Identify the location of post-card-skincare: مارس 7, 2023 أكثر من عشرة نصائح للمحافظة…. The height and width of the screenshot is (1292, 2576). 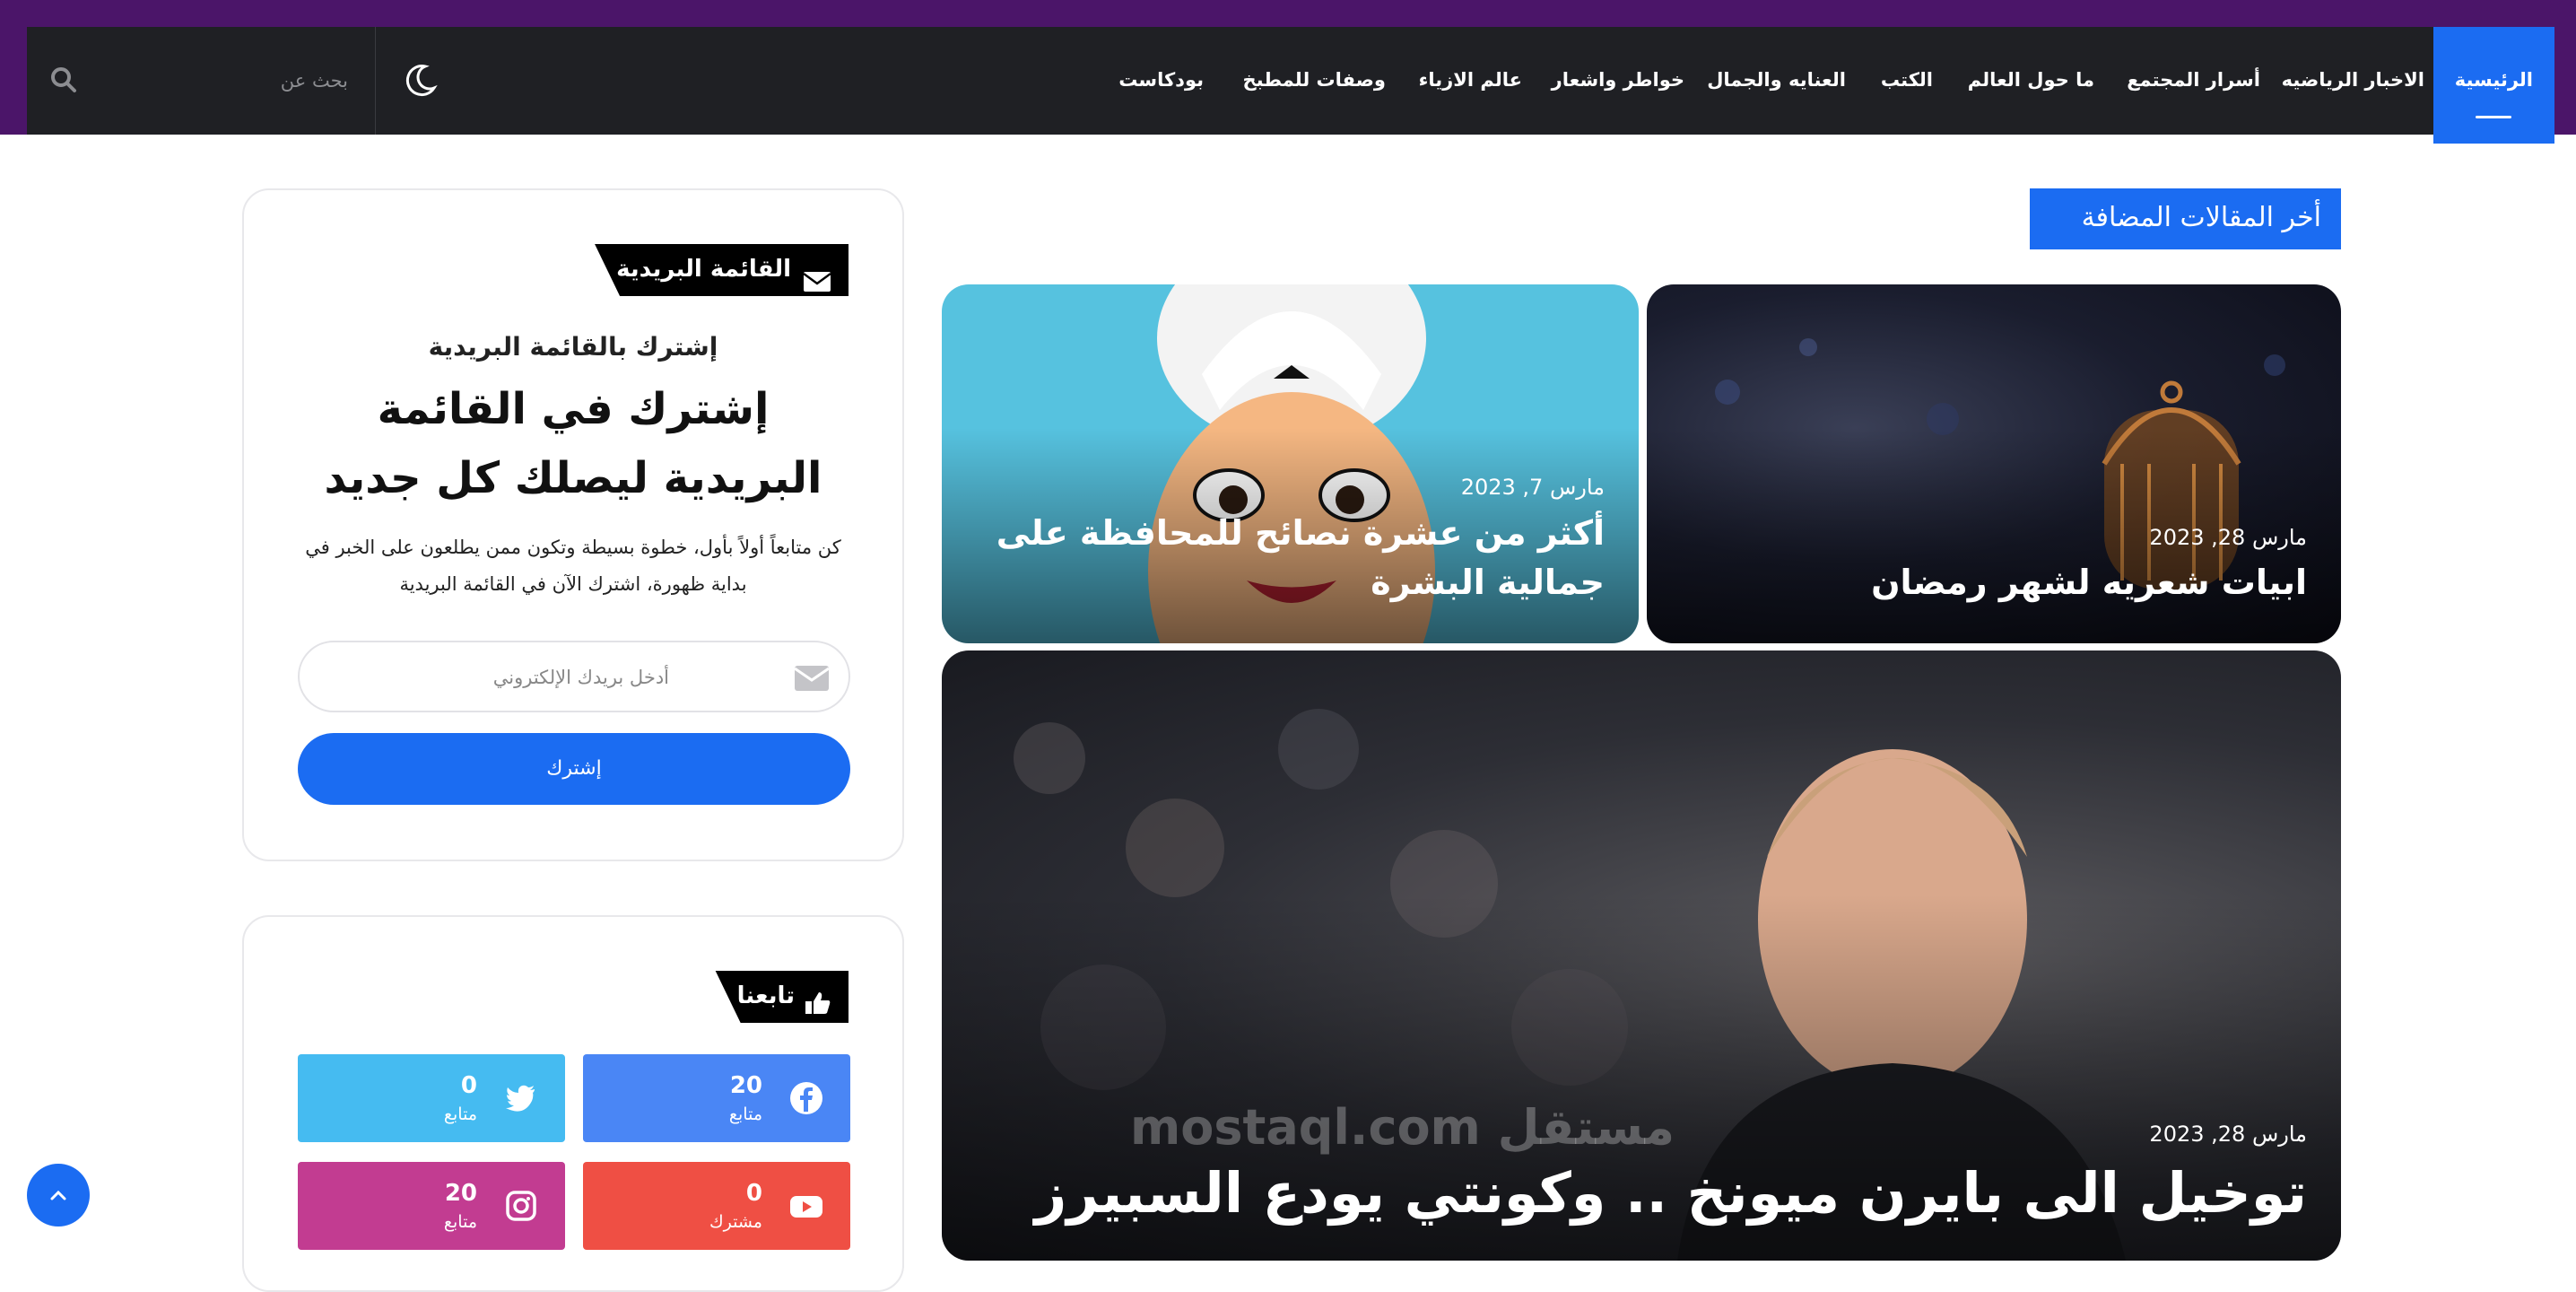
(1290, 463).